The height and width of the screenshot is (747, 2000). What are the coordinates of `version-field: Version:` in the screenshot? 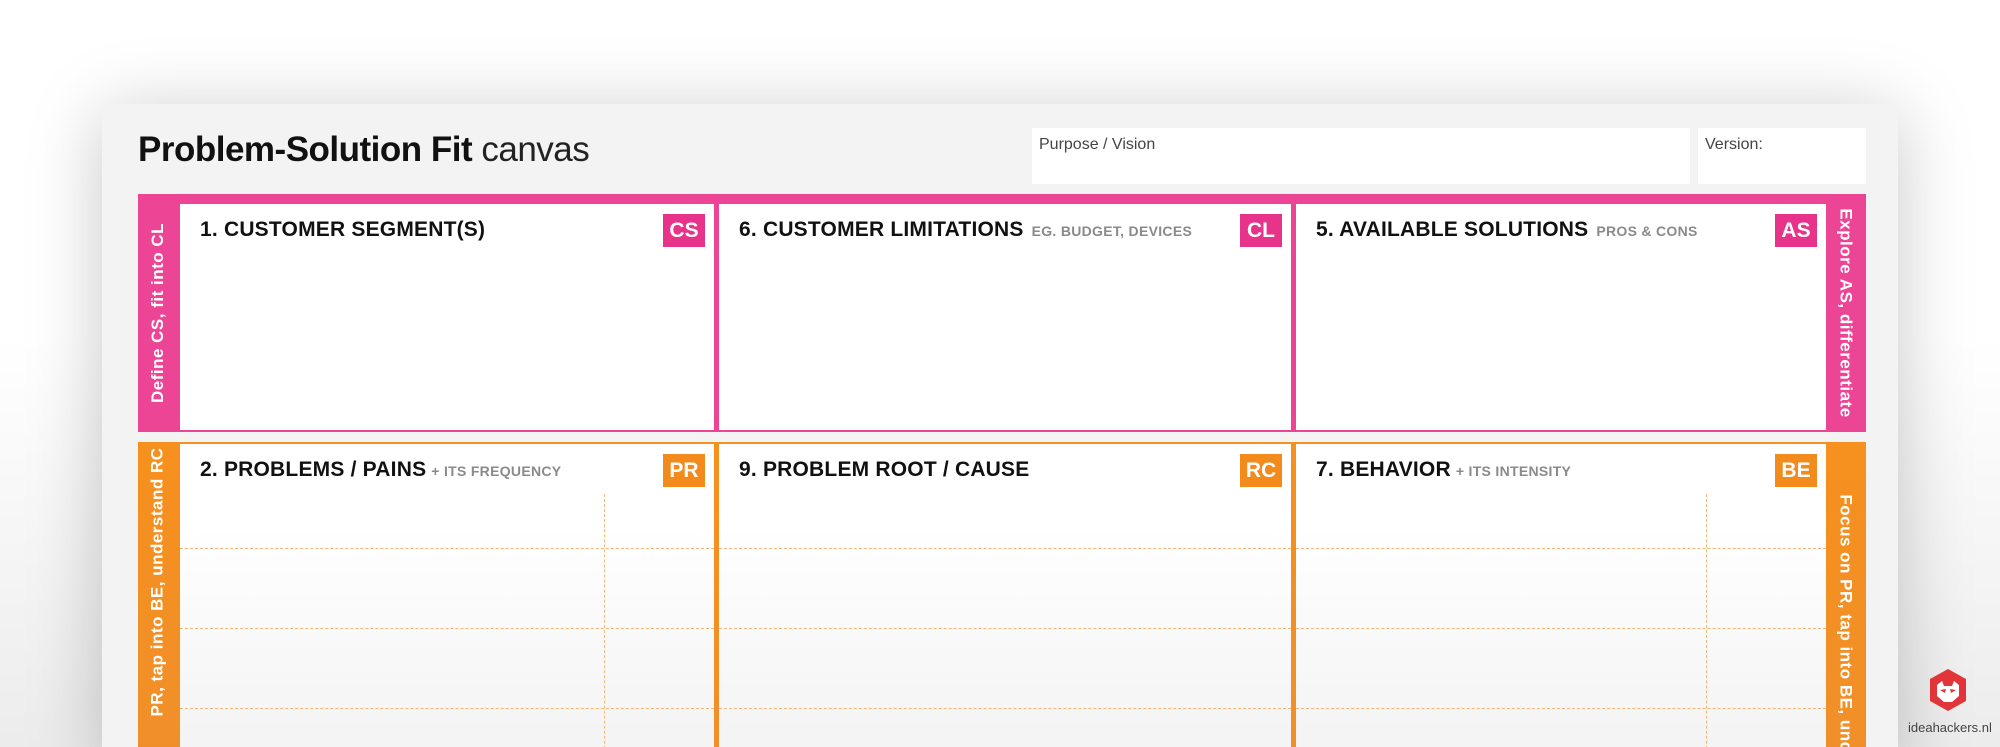 It's located at (1782, 156).